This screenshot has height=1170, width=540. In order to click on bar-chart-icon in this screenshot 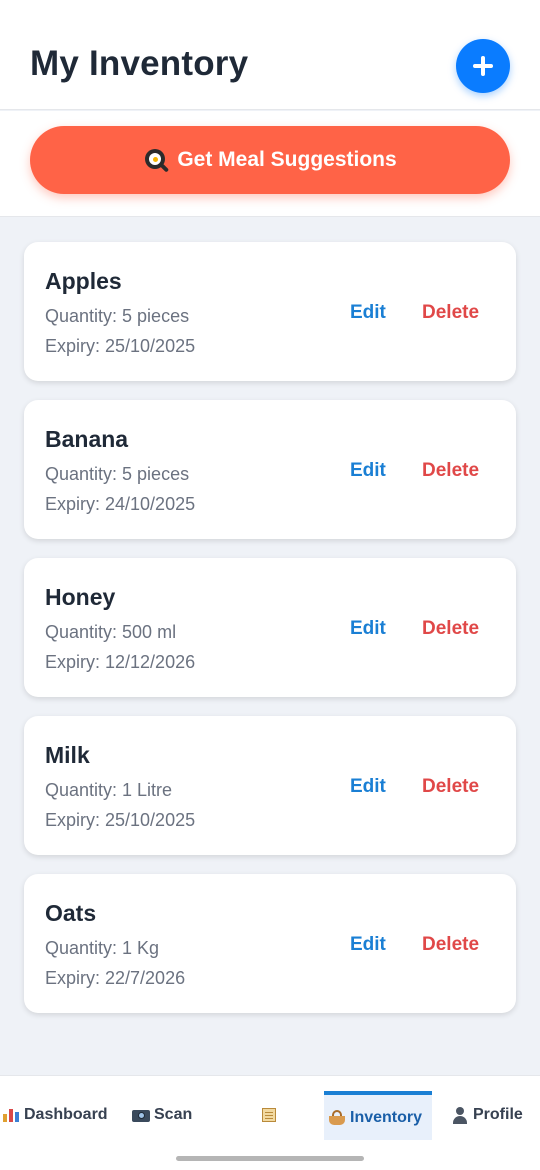, I will do `click(11, 1115)`.